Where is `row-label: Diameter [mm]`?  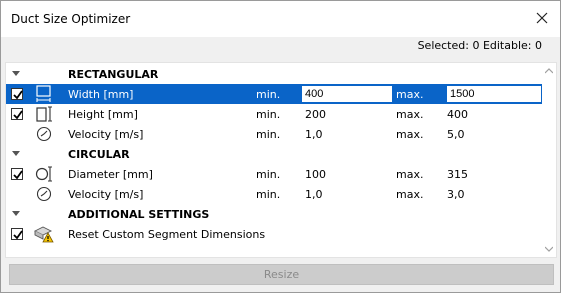 row-label: Diameter [mm] is located at coordinates (110, 174).